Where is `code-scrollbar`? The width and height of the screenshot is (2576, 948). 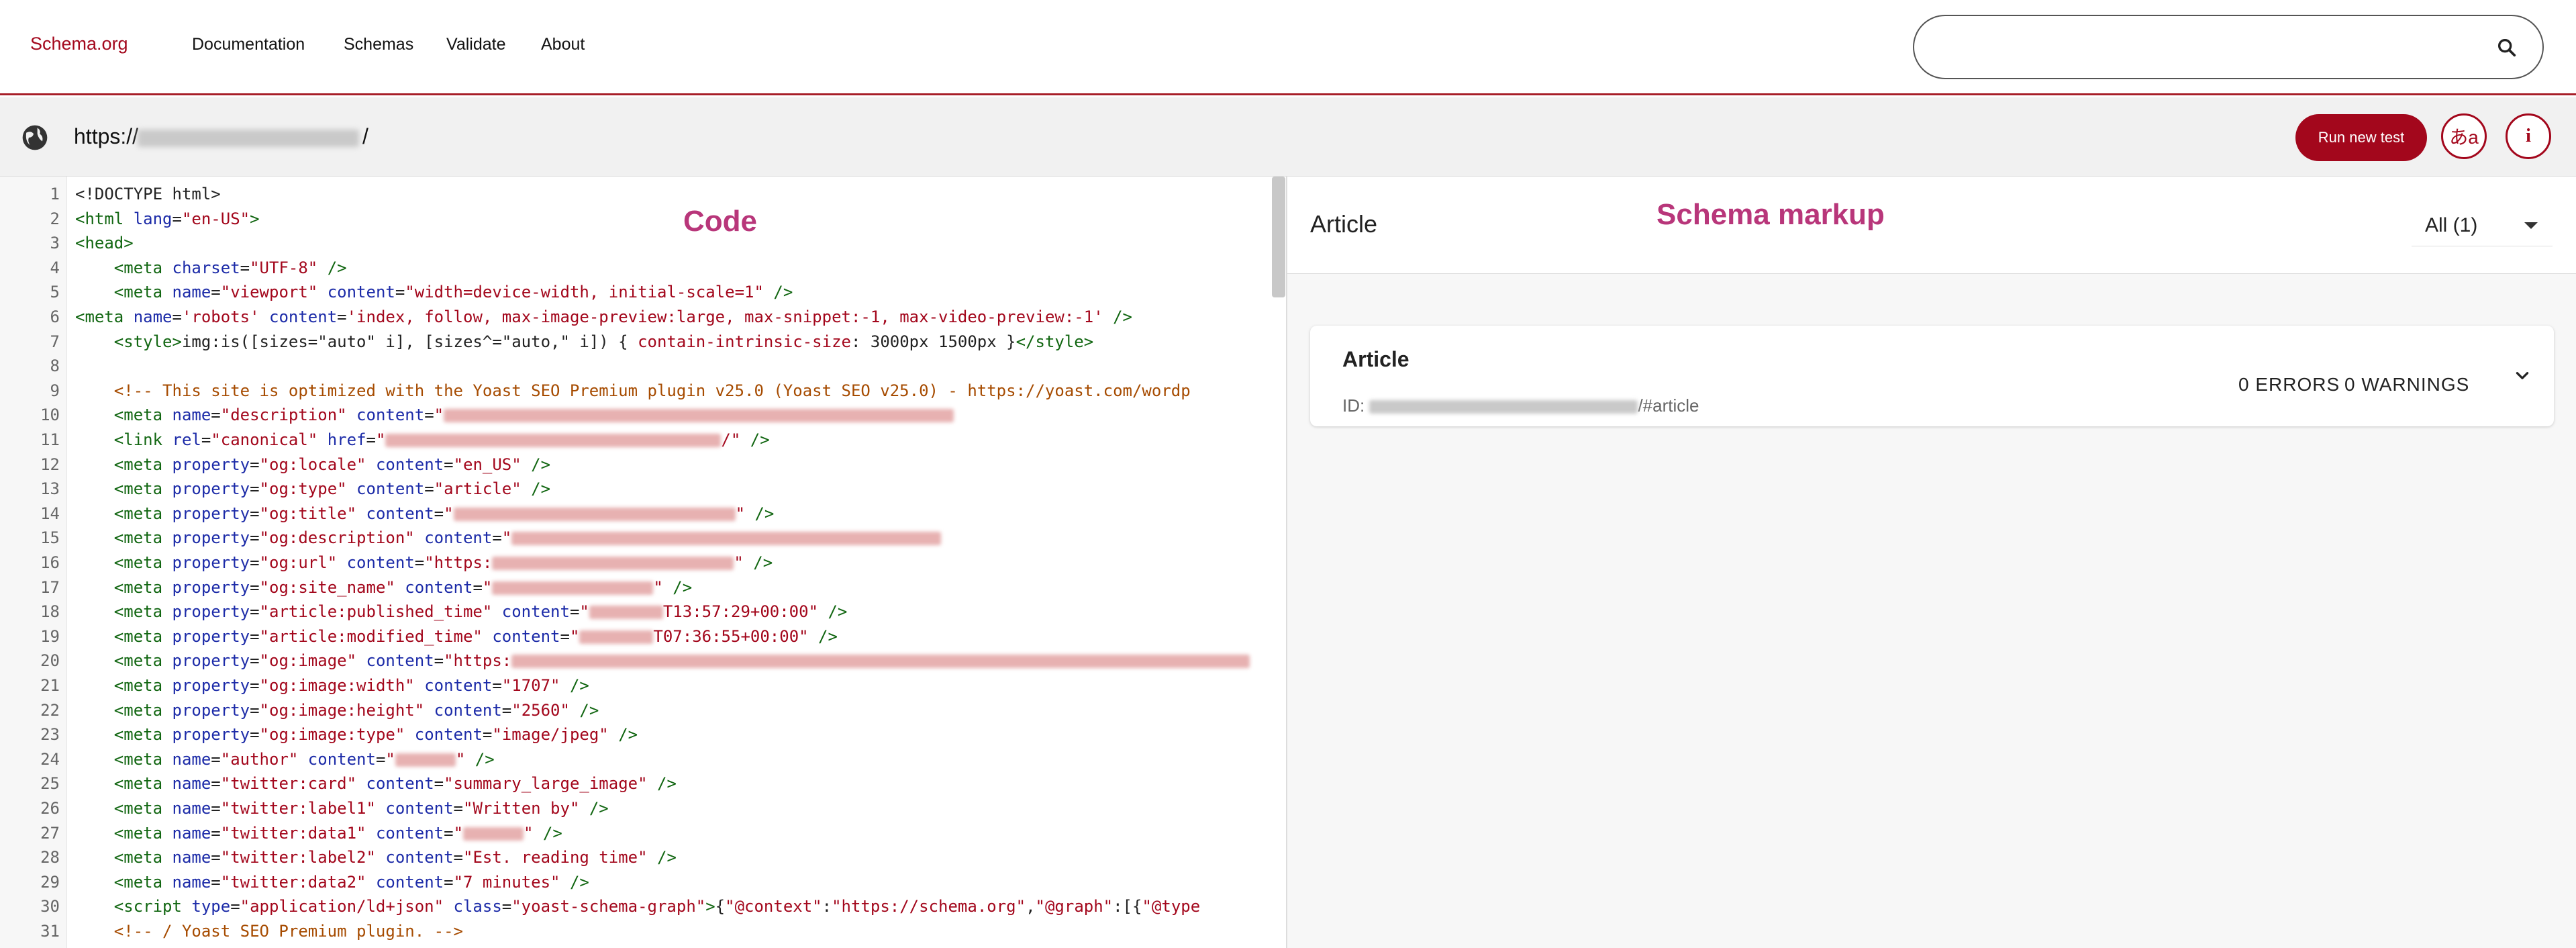 code-scrollbar is located at coordinates (1278, 237).